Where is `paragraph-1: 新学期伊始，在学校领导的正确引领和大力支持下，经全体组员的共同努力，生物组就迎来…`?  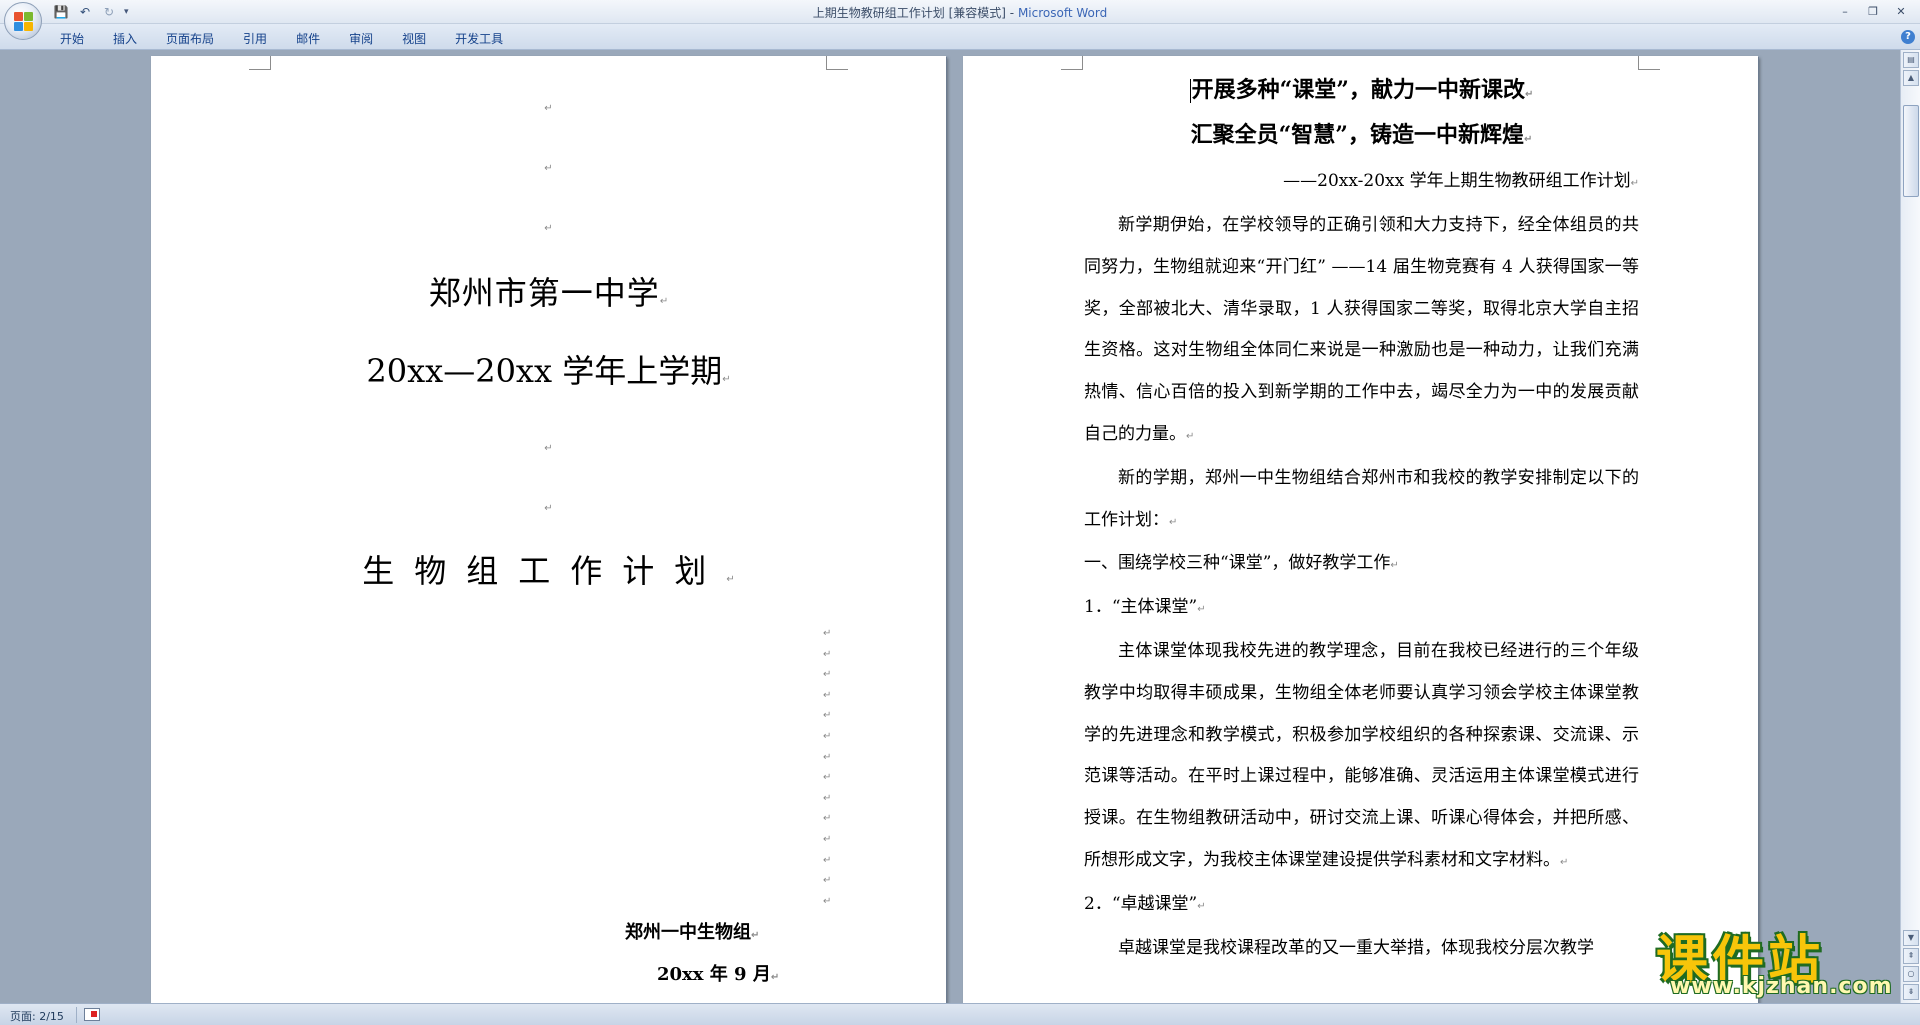
paragraph-1: 新学期伊始，在学校领导的正确引领和大力支持下，经全体组员的共同努力，生物组就迎来… is located at coordinates (1361, 329).